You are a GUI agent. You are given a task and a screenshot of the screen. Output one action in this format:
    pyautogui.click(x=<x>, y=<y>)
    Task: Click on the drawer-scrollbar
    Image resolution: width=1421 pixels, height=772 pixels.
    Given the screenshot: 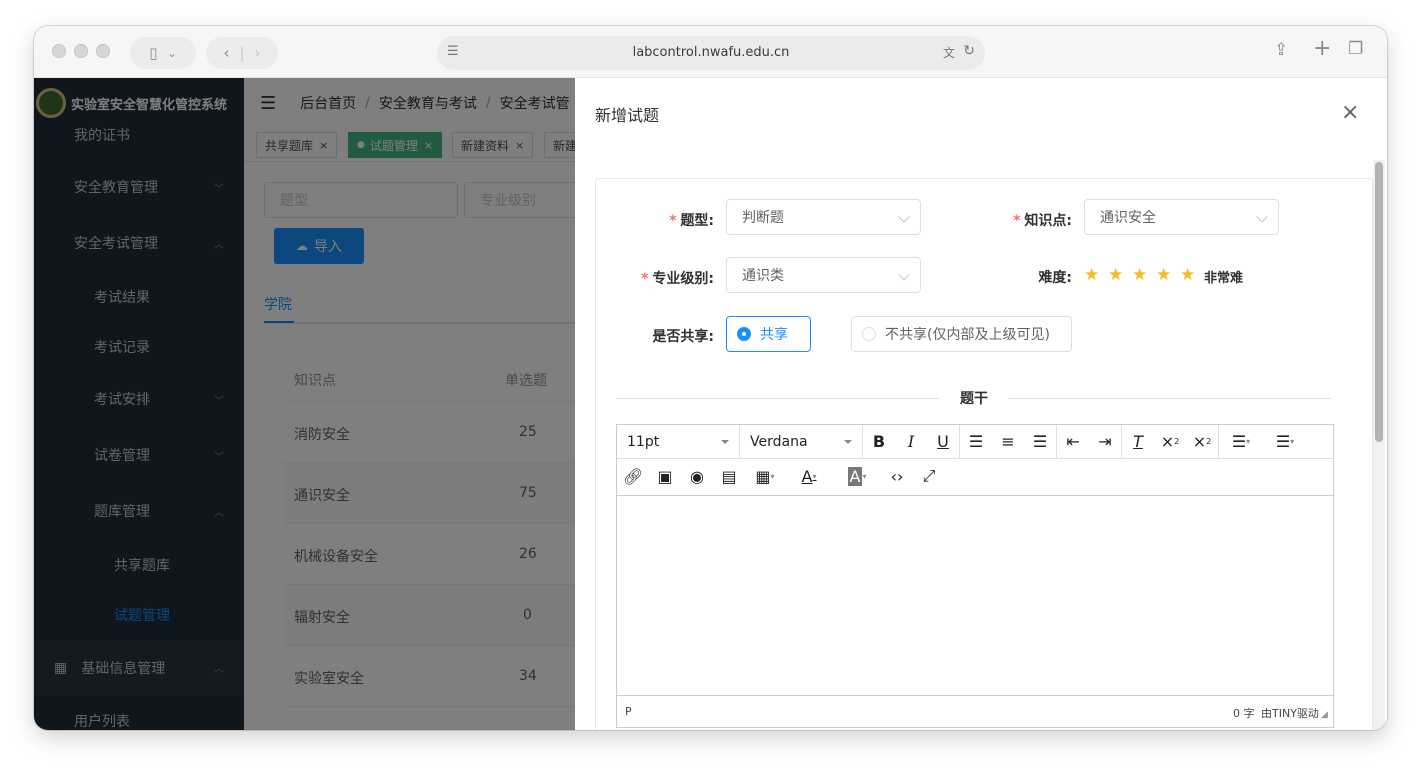 What is the action you would take?
    pyautogui.click(x=1379, y=445)
    